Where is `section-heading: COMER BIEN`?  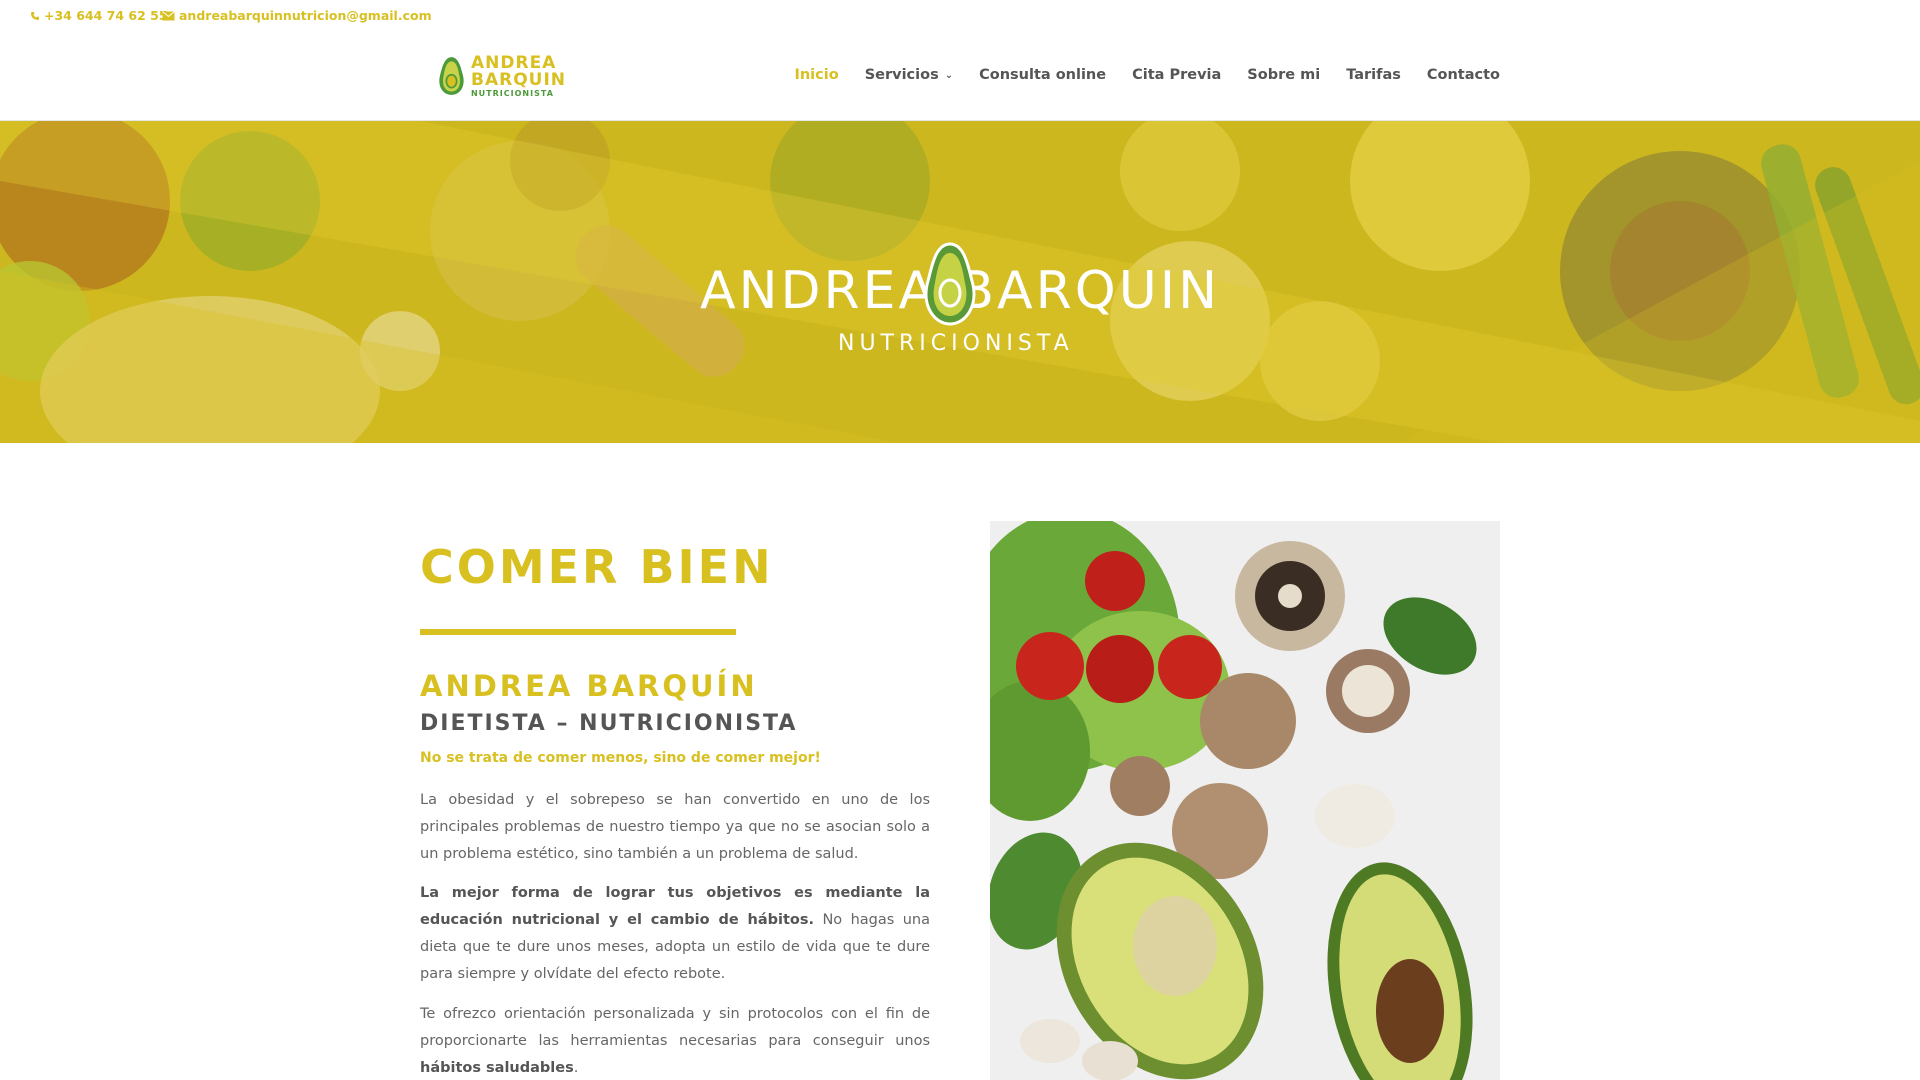
section-heading: COMER BIEN is located at coordinates (597, 567).